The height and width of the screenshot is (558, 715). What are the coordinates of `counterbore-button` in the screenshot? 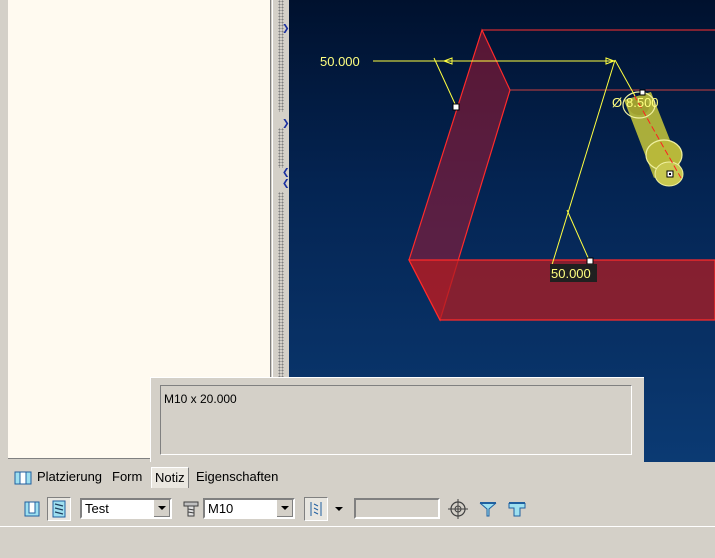 It's located at (517, 509).